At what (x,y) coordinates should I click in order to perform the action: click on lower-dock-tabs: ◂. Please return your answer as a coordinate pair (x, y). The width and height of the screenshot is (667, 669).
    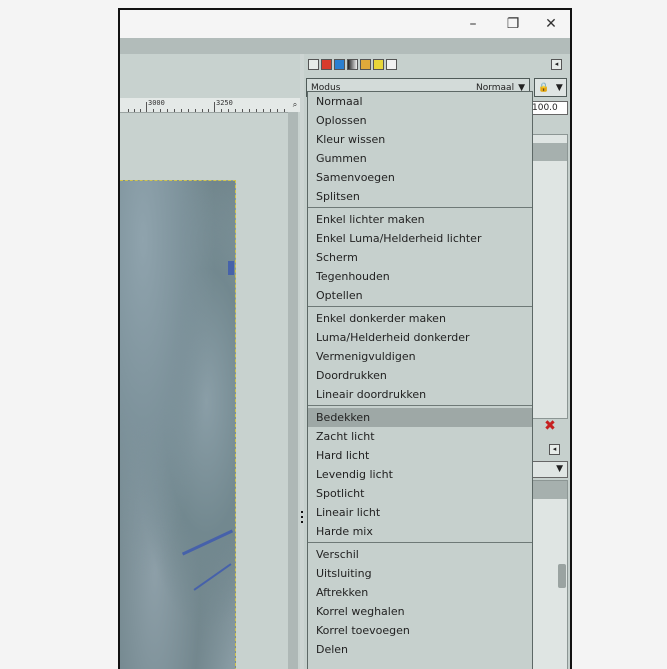
    Looking at the image, I should click on (551, 450).